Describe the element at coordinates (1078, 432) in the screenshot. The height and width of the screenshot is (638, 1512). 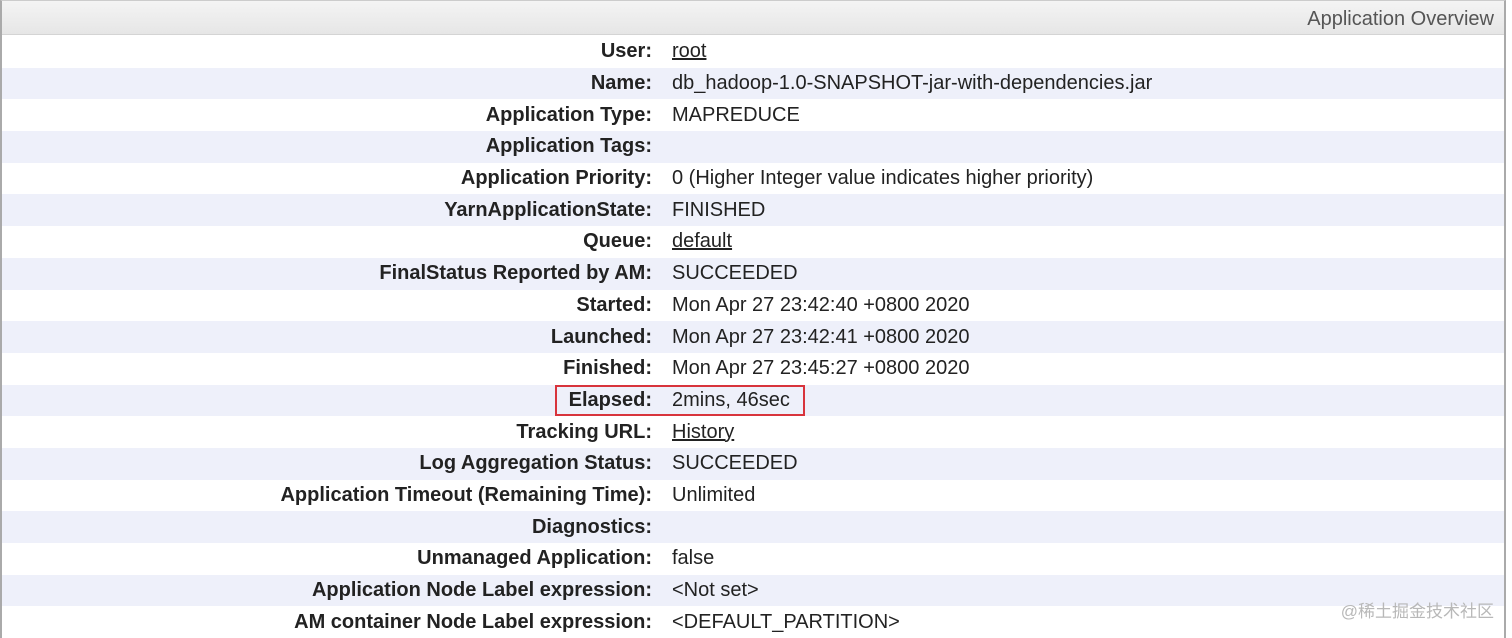
I see `value-cell-tracking-url: History` at that location.